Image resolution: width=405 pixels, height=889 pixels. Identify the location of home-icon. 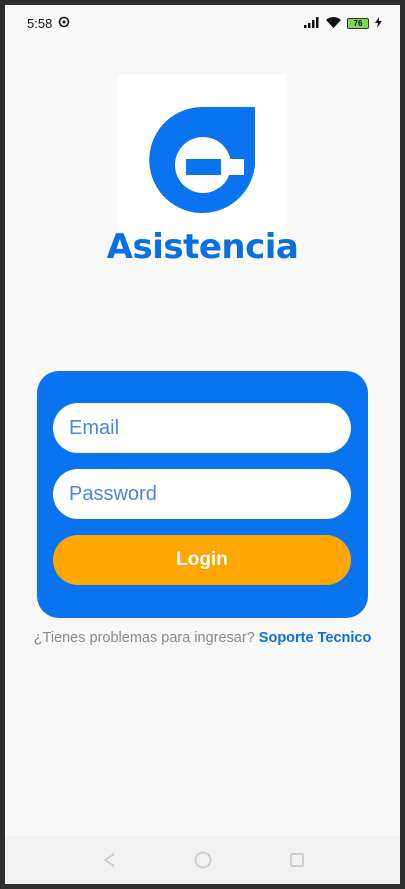
(203, 860).